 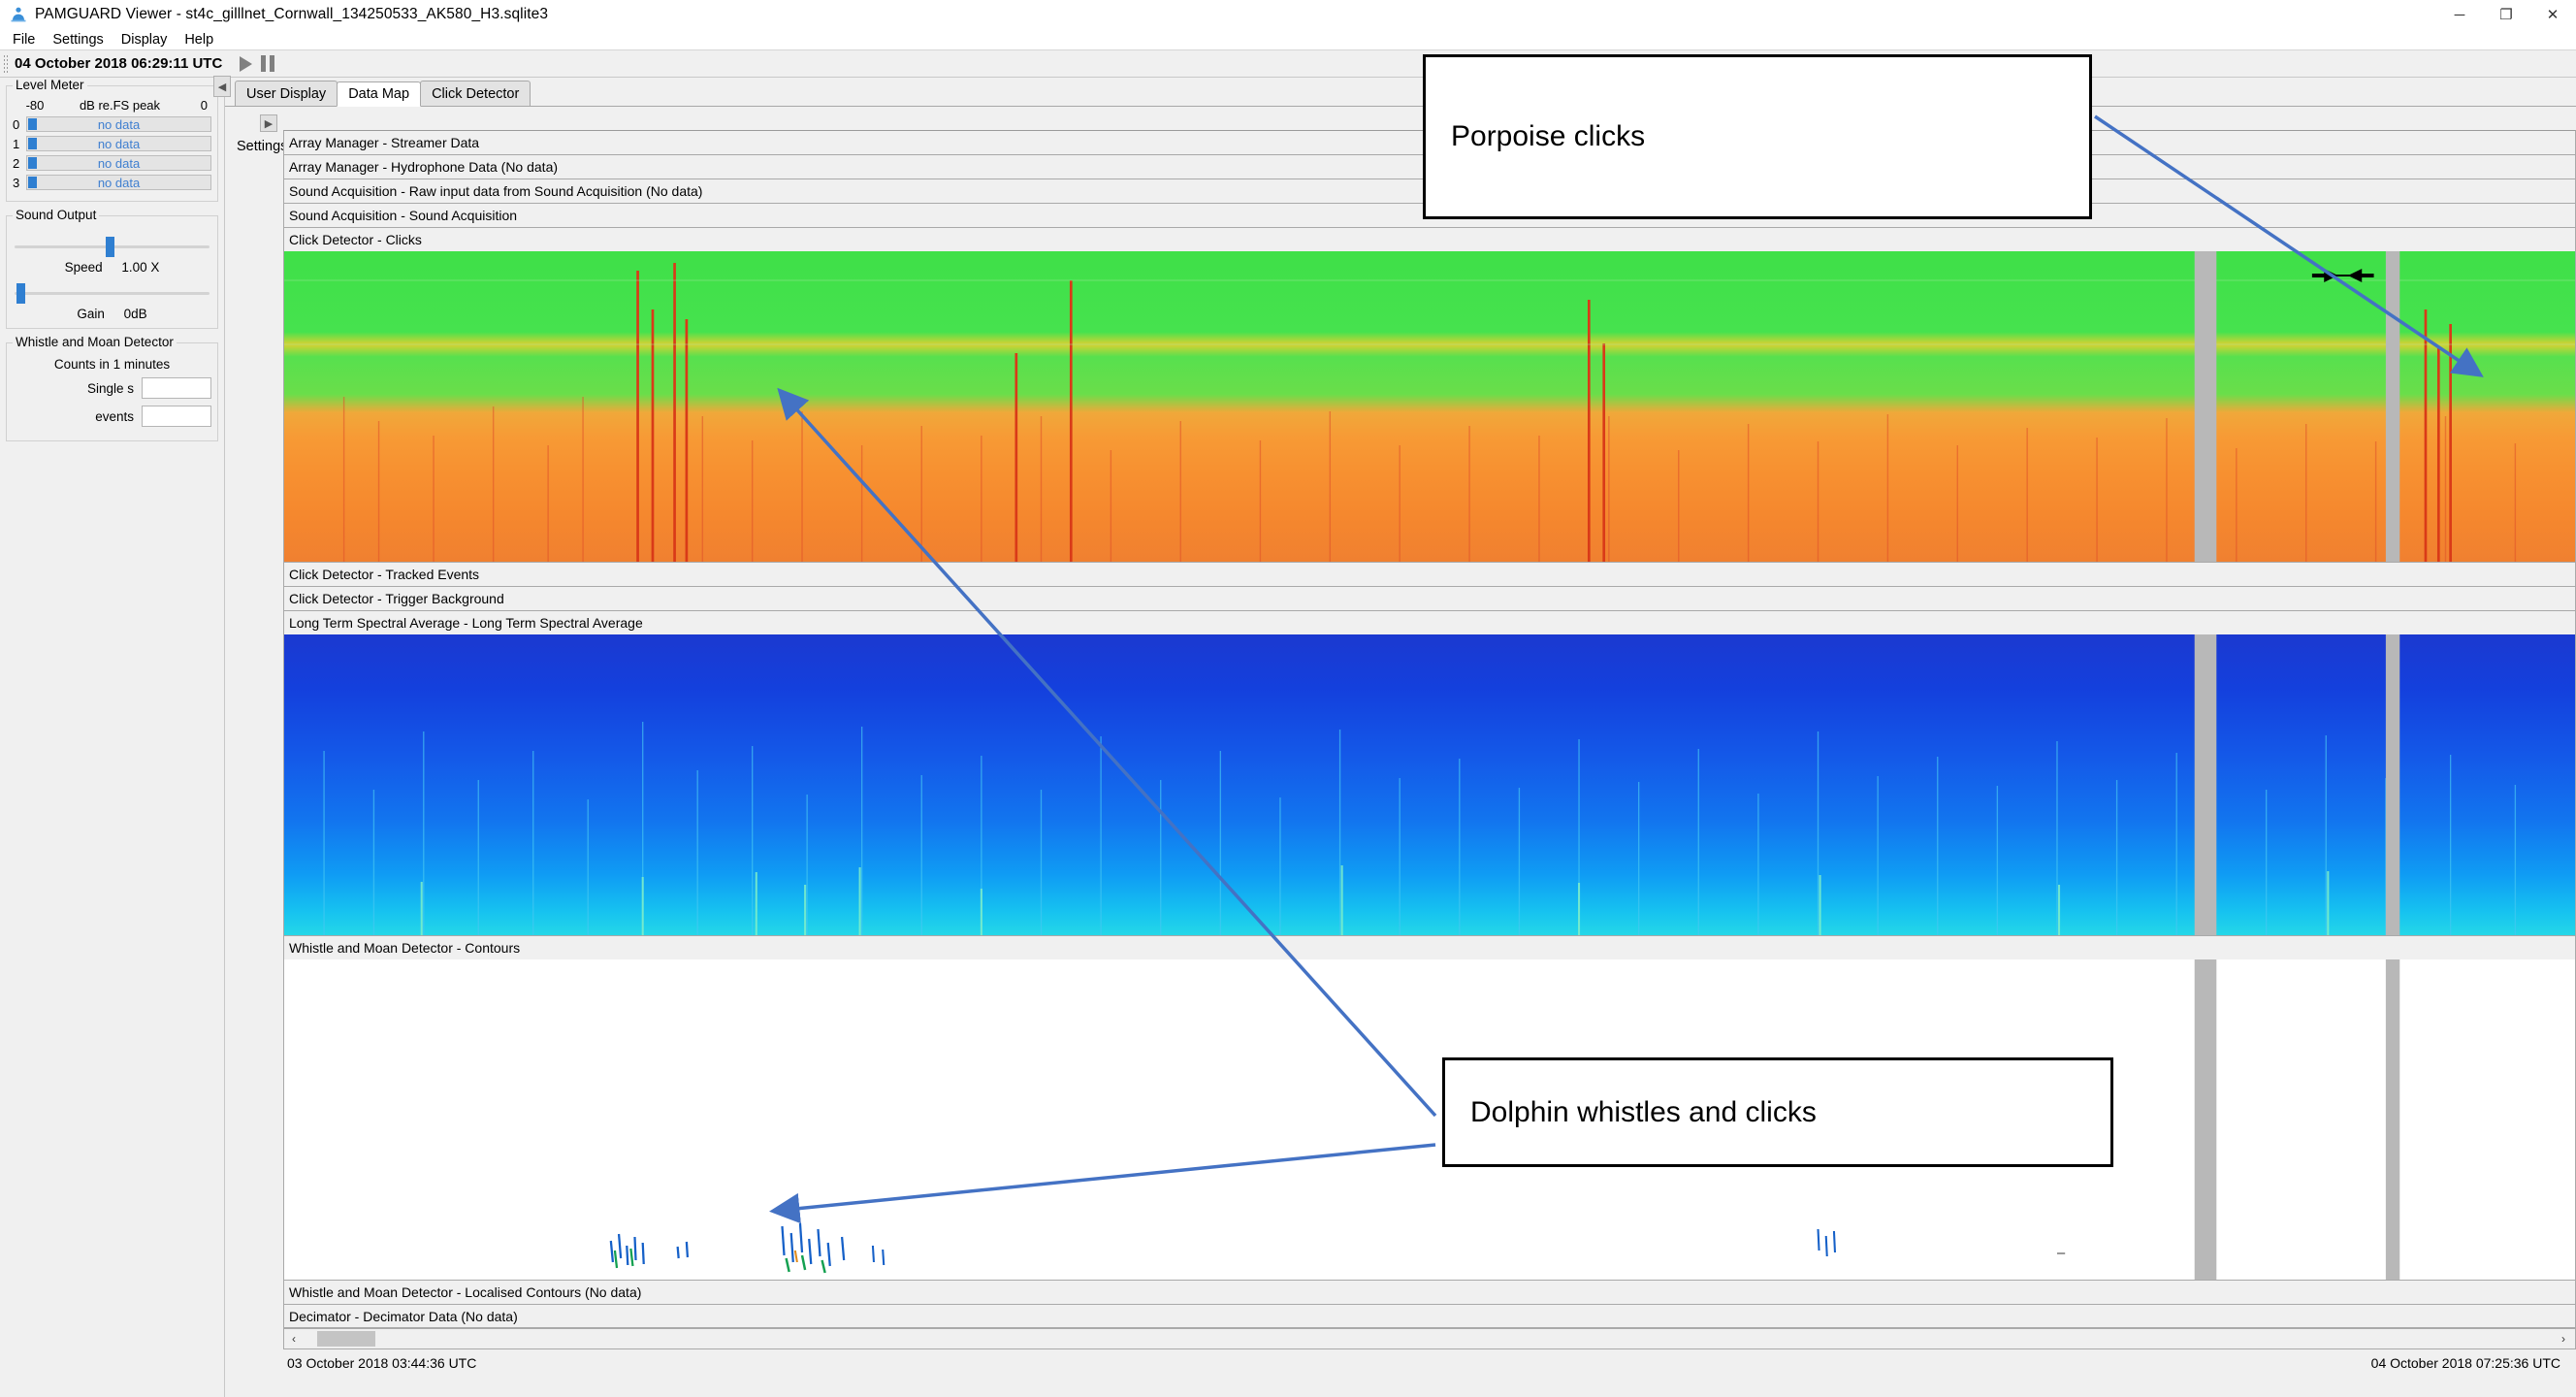 I want to click on gain-slider-track, so click(x=112, y=293).